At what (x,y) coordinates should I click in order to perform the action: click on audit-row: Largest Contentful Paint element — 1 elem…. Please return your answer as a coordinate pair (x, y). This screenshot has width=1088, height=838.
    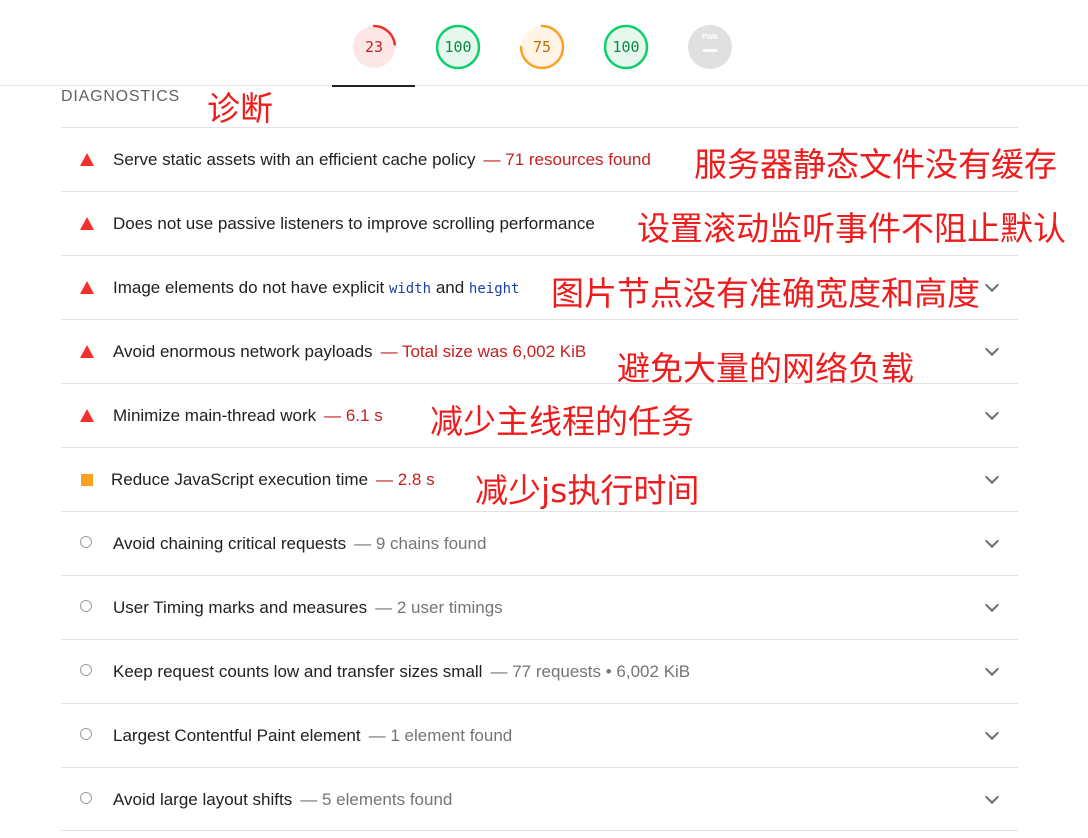
    Looking at the image, I should click on (539, 735).